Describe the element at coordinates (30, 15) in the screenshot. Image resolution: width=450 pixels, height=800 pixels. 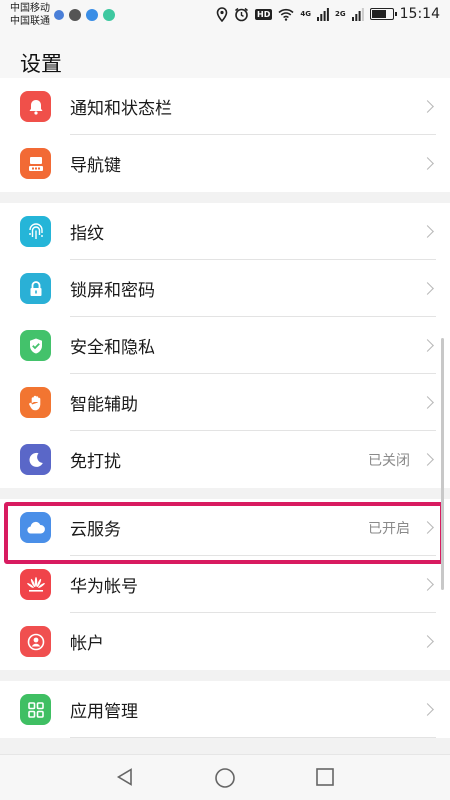
I see `carrier-info: 中国移动 中国联通` at that location.